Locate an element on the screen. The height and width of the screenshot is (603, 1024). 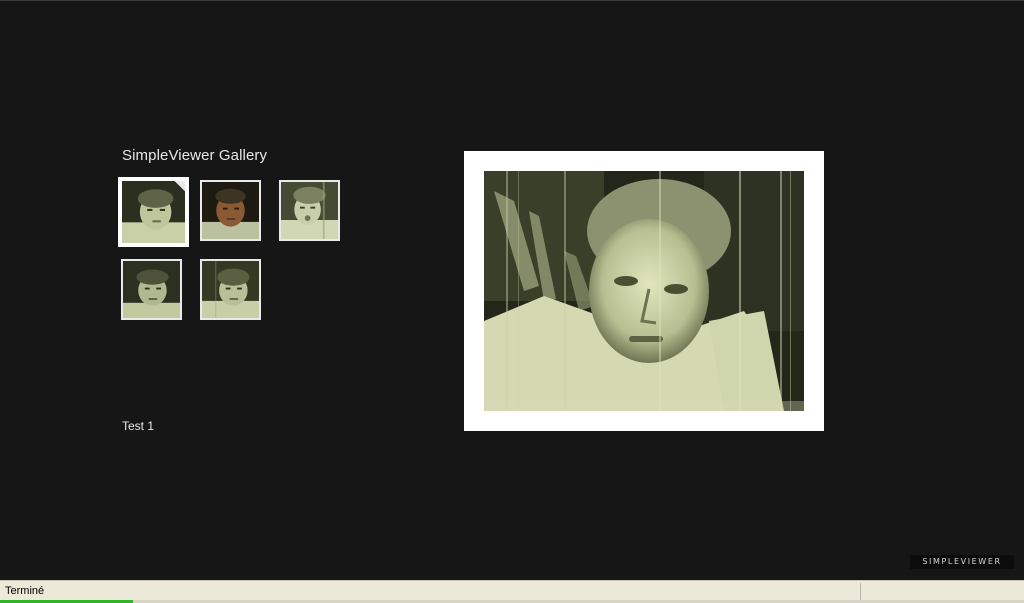
main-image is located at coordinates (644, 291).